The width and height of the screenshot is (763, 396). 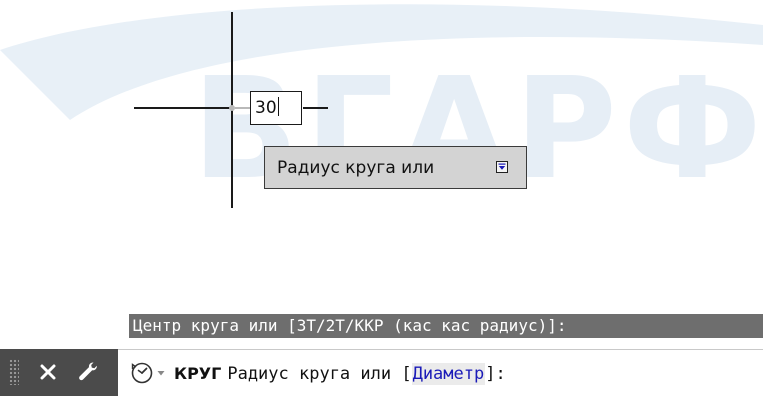 What do you see at coordinates (502, 167) in the screenshot?
I see `down-arrow-box-icon` at bounding box center [502, 167].